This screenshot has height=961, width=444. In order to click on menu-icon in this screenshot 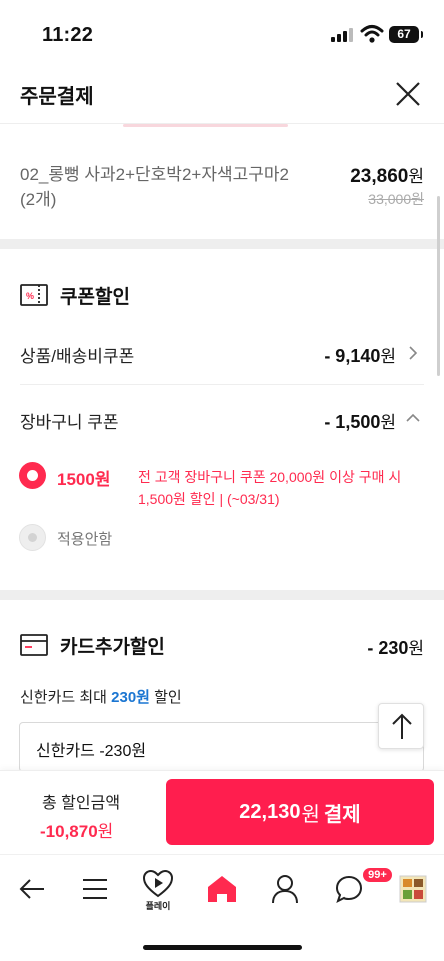, I will do `click(95, 889)`.